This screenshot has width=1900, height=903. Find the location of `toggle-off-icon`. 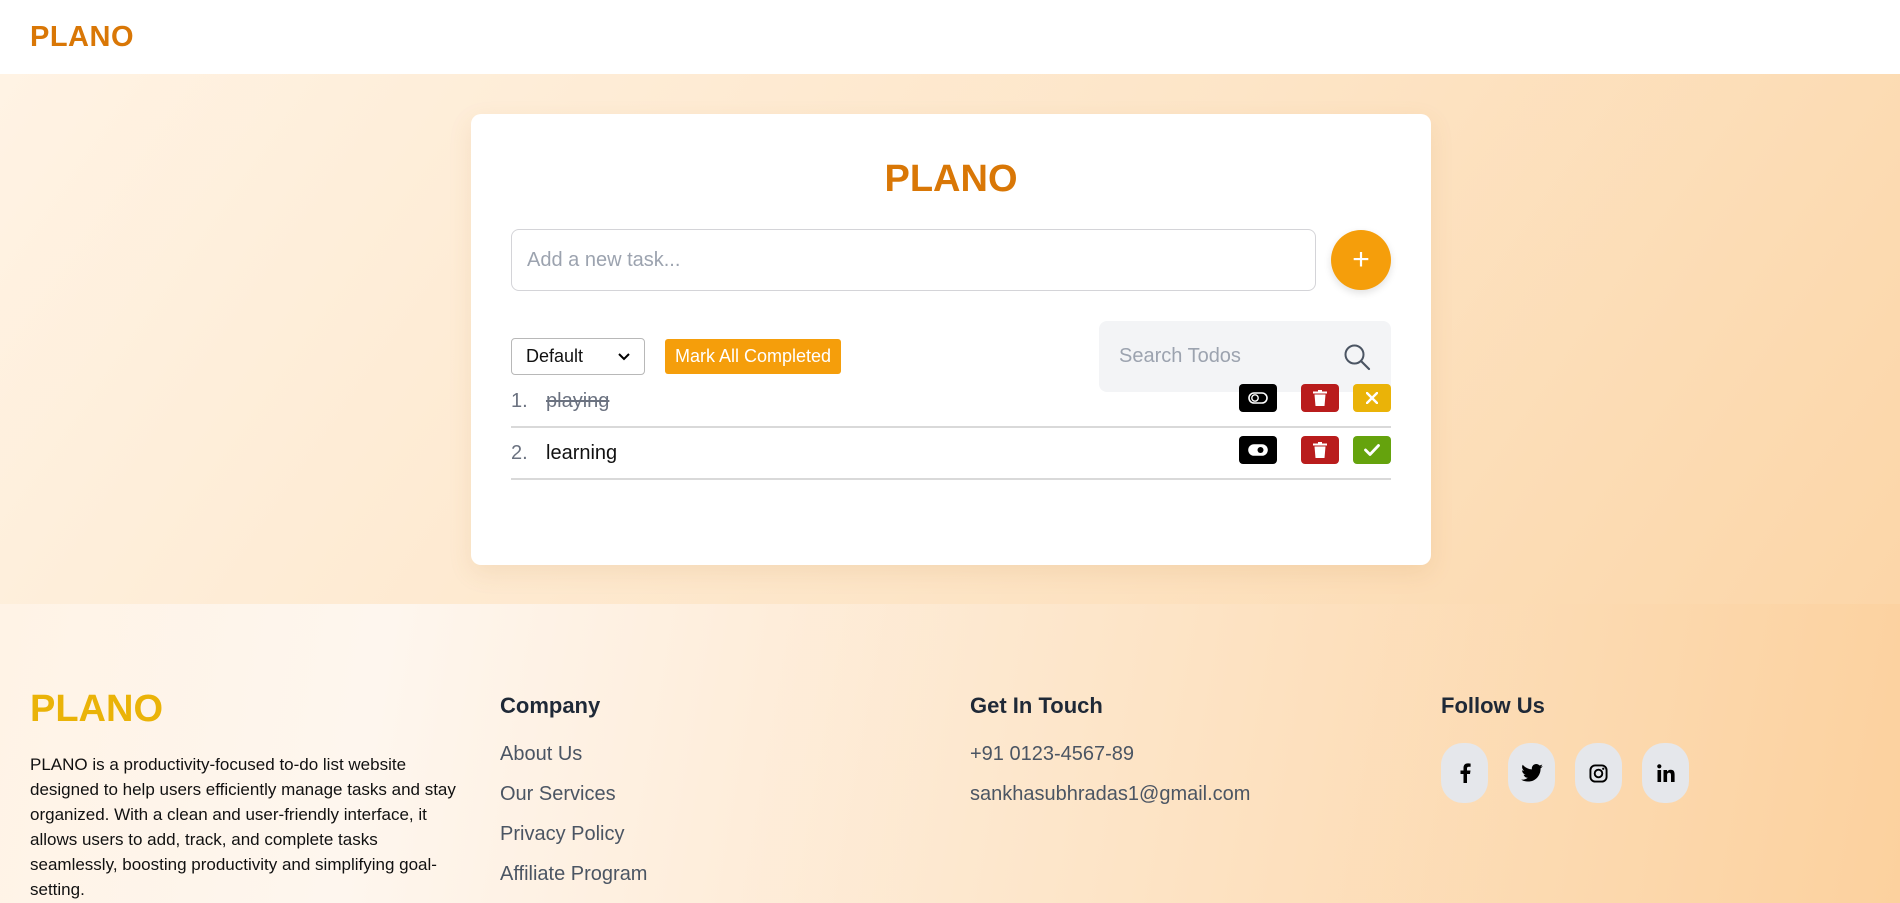

toggle-off-icon is located at coordinates (1258, 398).